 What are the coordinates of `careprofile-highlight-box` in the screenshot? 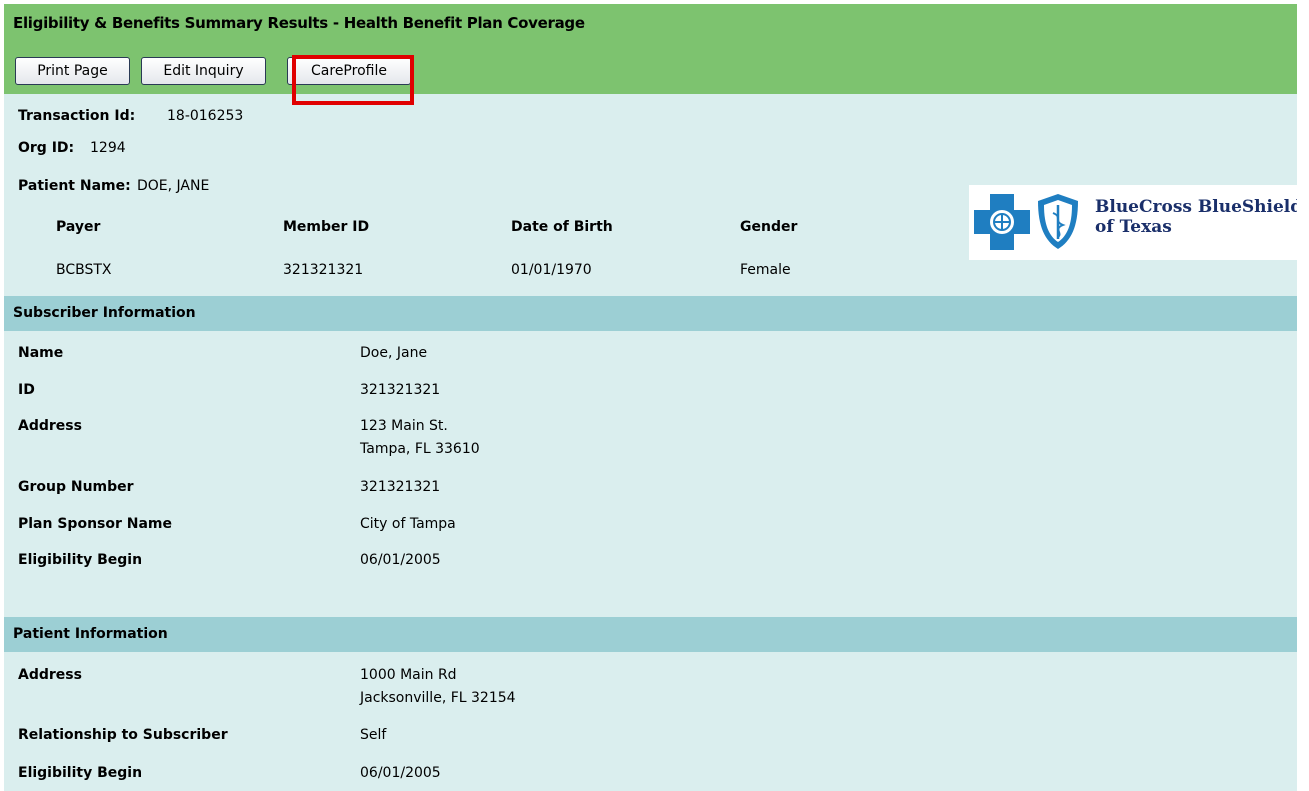 It's located at (353, 80).